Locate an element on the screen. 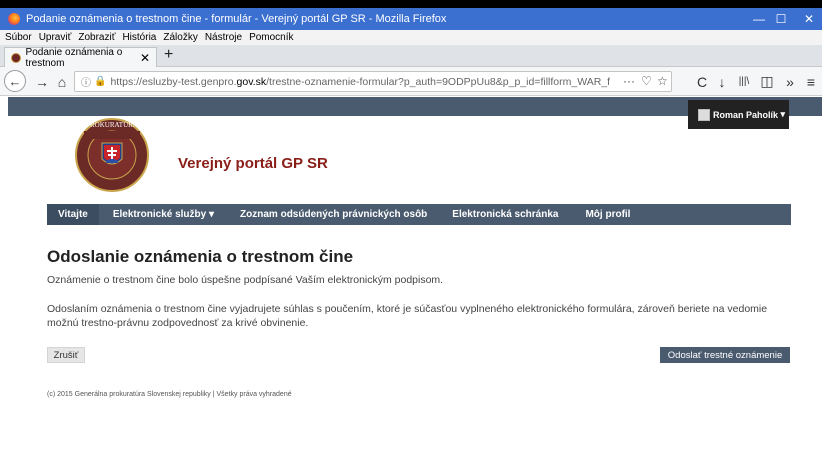  library-button: |||\ is located at coordinates (744, 81).